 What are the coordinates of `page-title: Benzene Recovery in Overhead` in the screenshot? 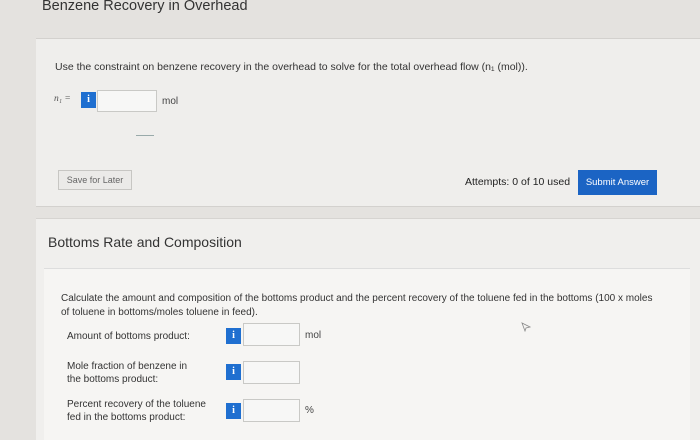 It's located at (145, 7).